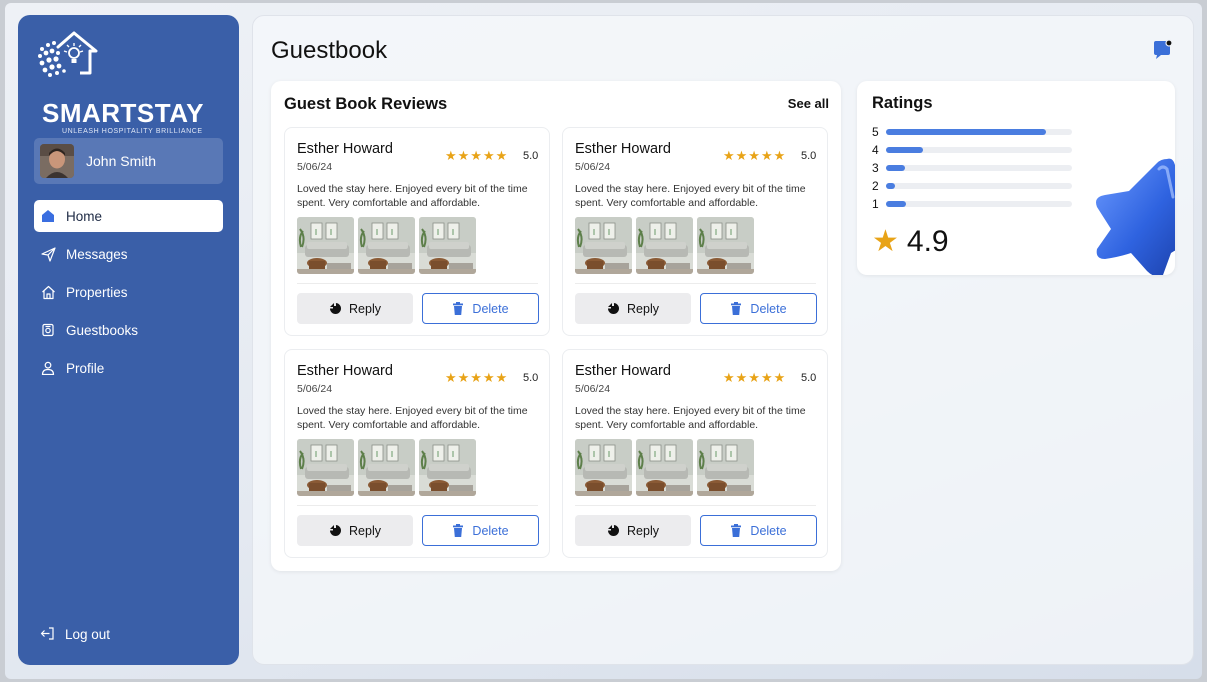 This screenshot has height=682, width=1207. What do you see at coordinates (875, 132) in the screenshot?
I see `rating-label: 5` at bounding box center [875, 132].